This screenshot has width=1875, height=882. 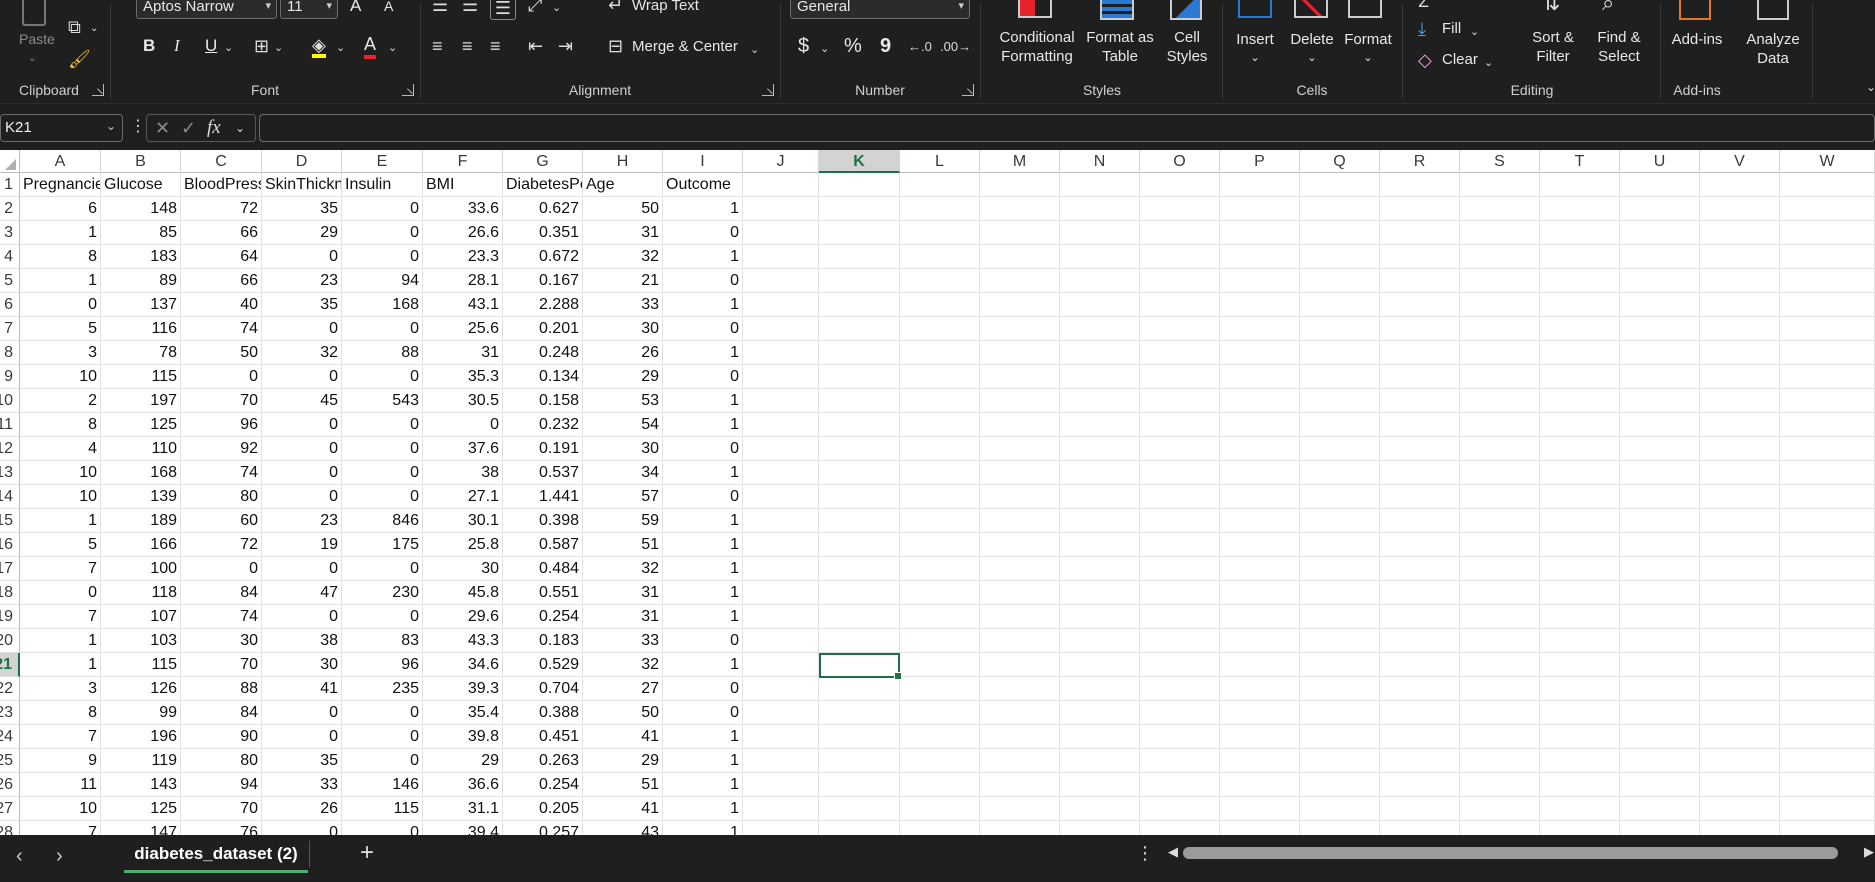 What do you see at coordinates (79, 59) in the screenshot?
I see `format-painter-icon: 🖌` at bounding box center [79, 59].